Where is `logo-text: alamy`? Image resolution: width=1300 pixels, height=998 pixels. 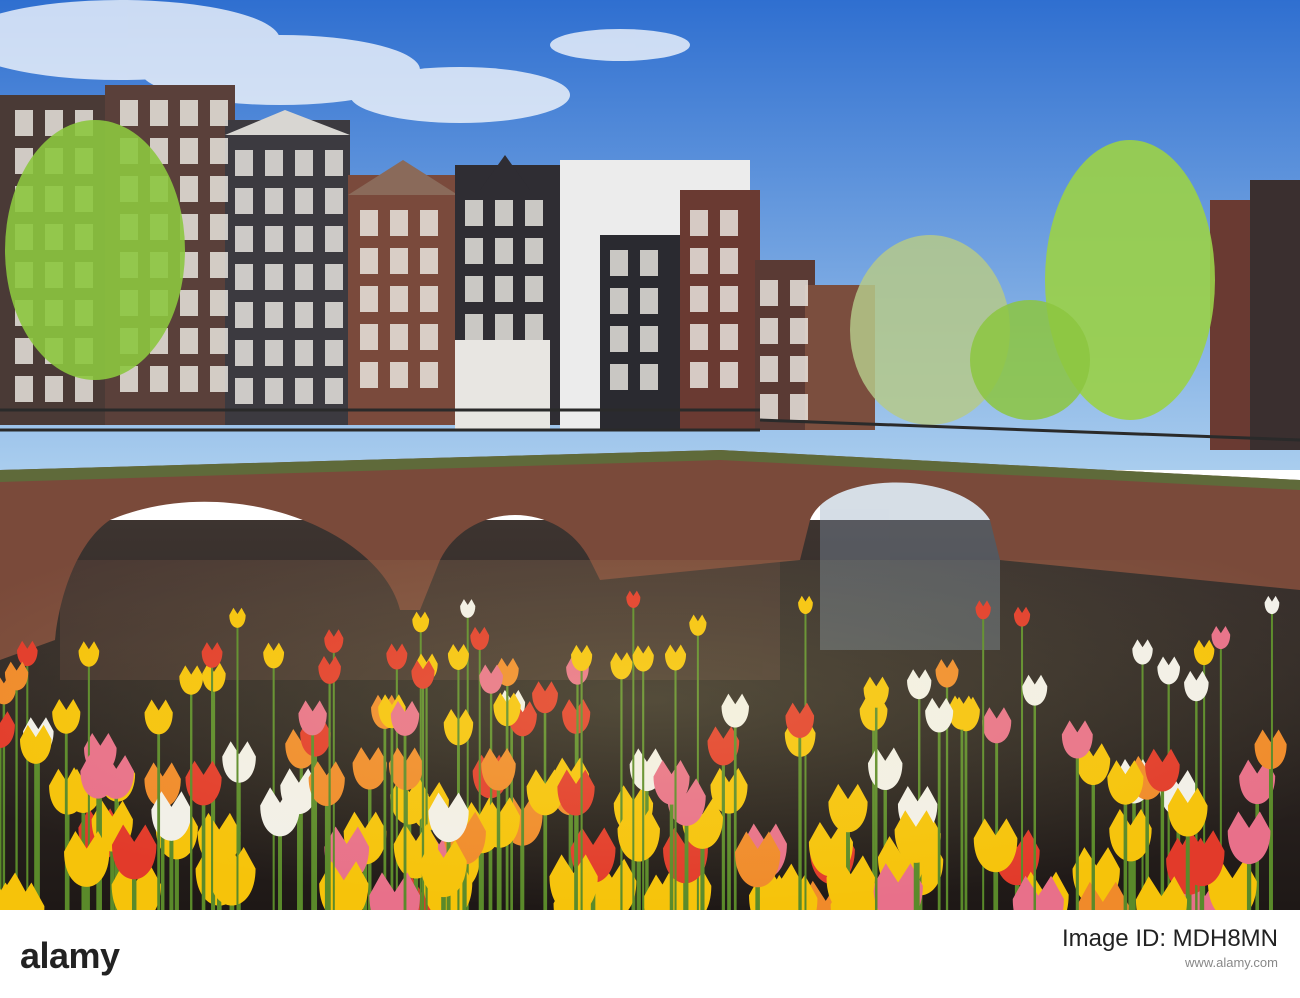 logo-text: alamy is located at coordinates (70, 955).